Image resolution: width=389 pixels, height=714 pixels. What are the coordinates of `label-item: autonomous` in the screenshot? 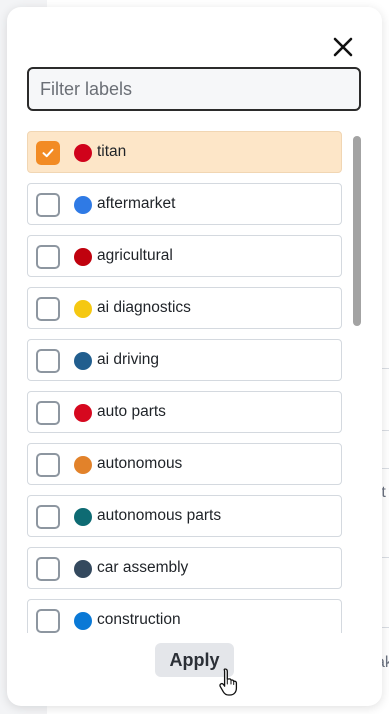 It's located at (184, 464).